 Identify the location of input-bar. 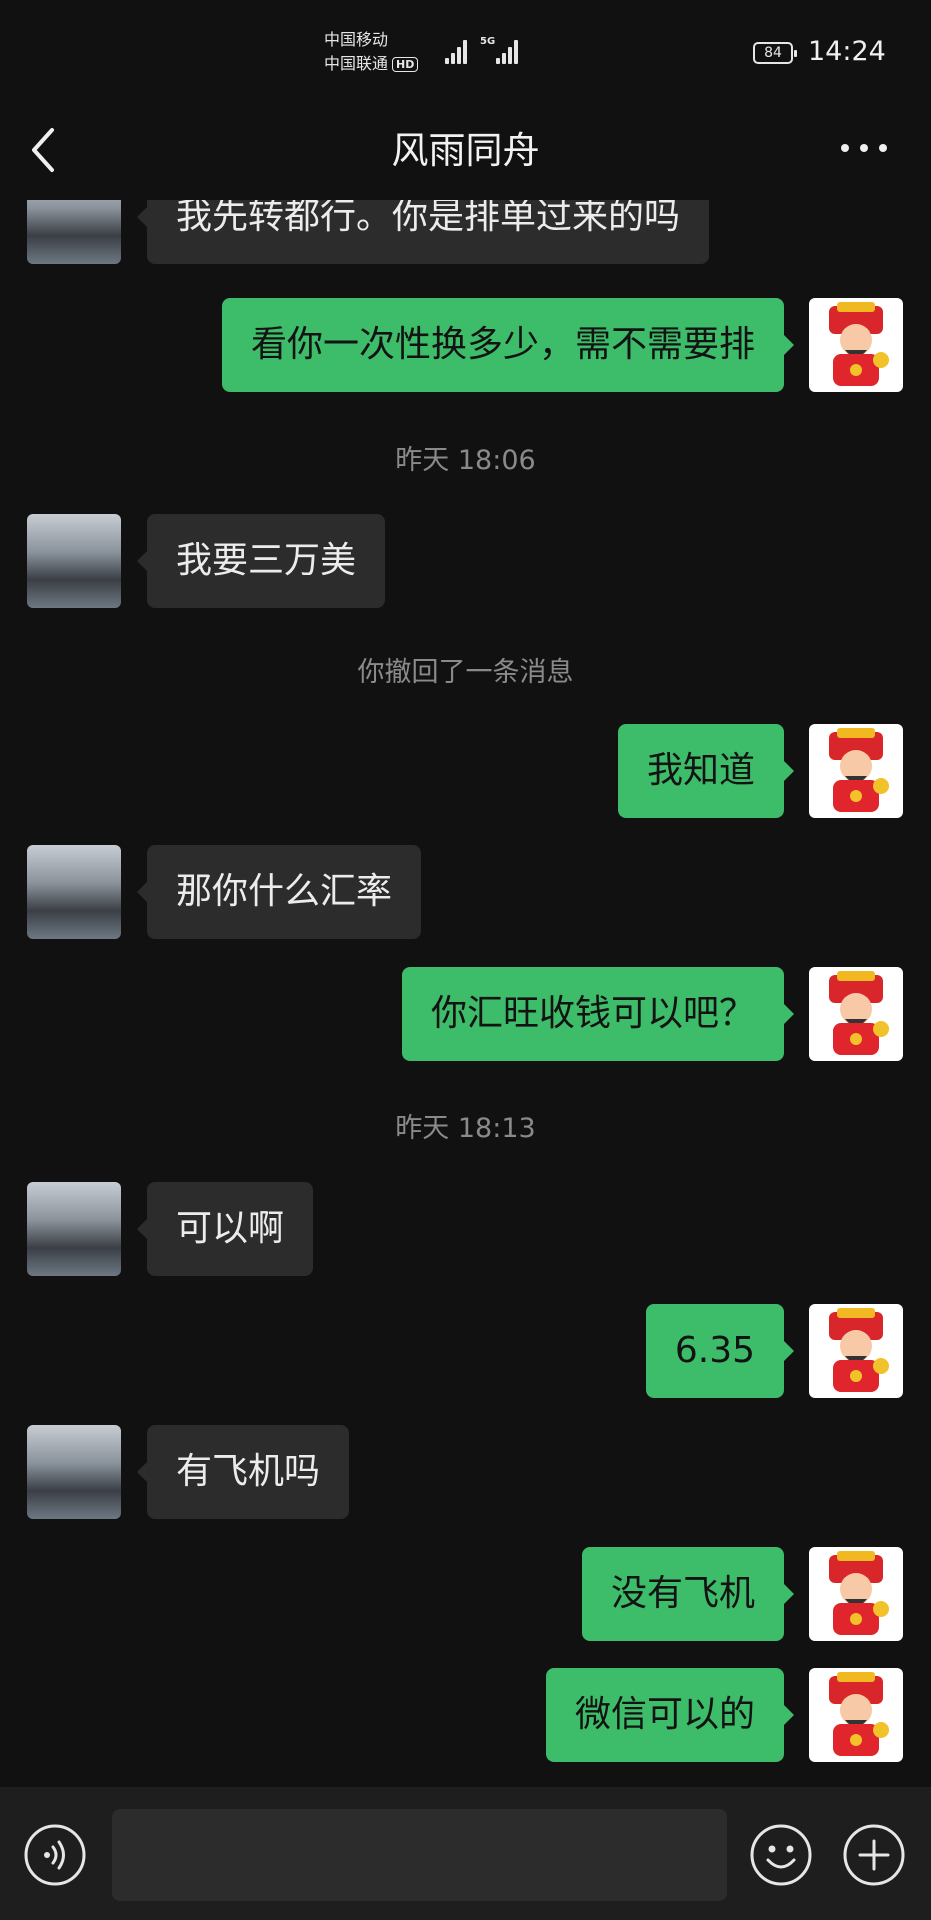
(465, 1853).